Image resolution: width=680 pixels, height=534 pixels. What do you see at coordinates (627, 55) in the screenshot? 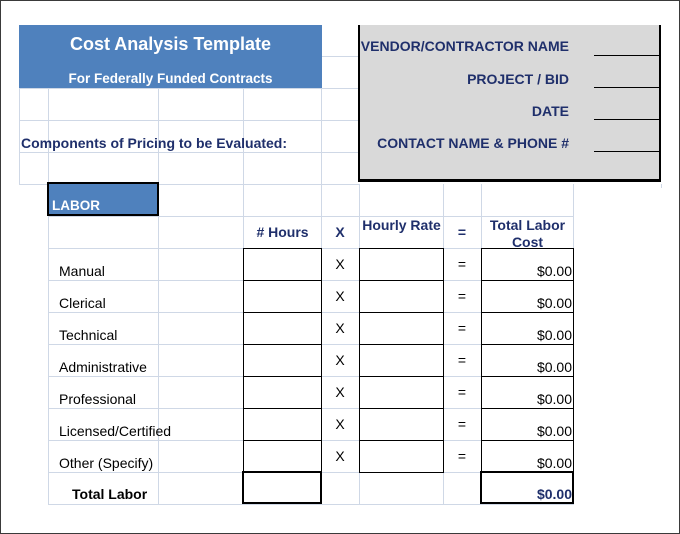
I see `vendor-name-field` at bounding box center [627, 55].